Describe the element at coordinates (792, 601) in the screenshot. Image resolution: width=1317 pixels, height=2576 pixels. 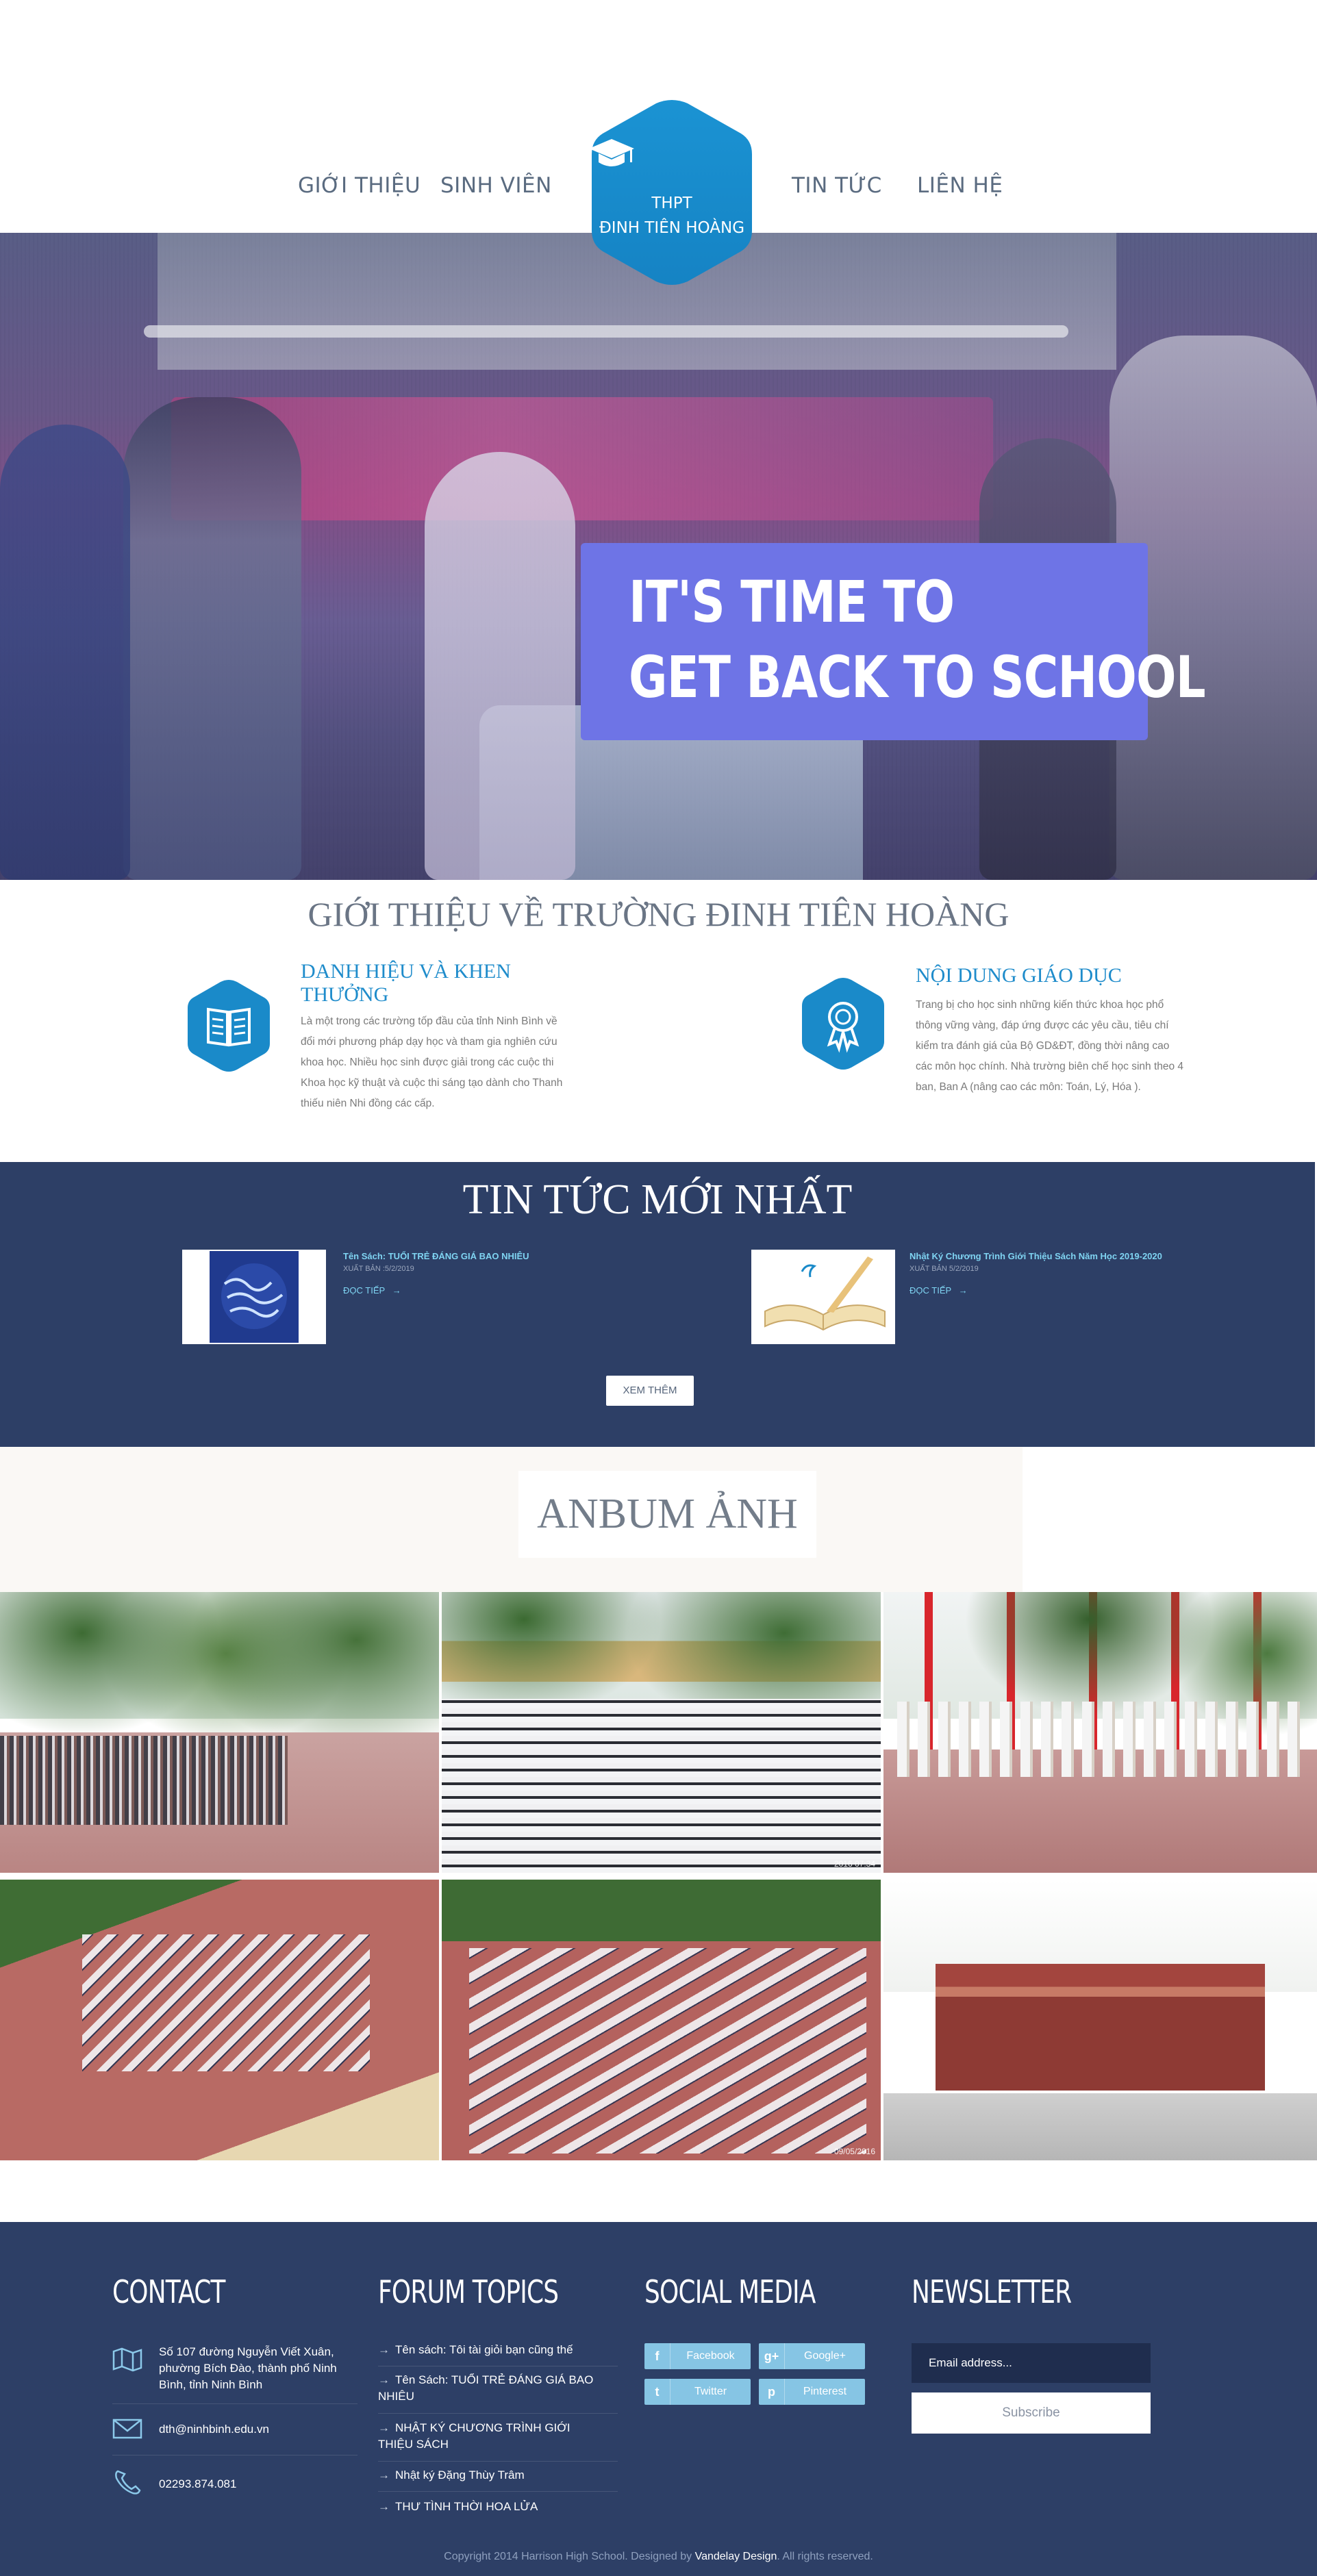
I see `hero-headline-line1: IT'S TIME TO` at that location.